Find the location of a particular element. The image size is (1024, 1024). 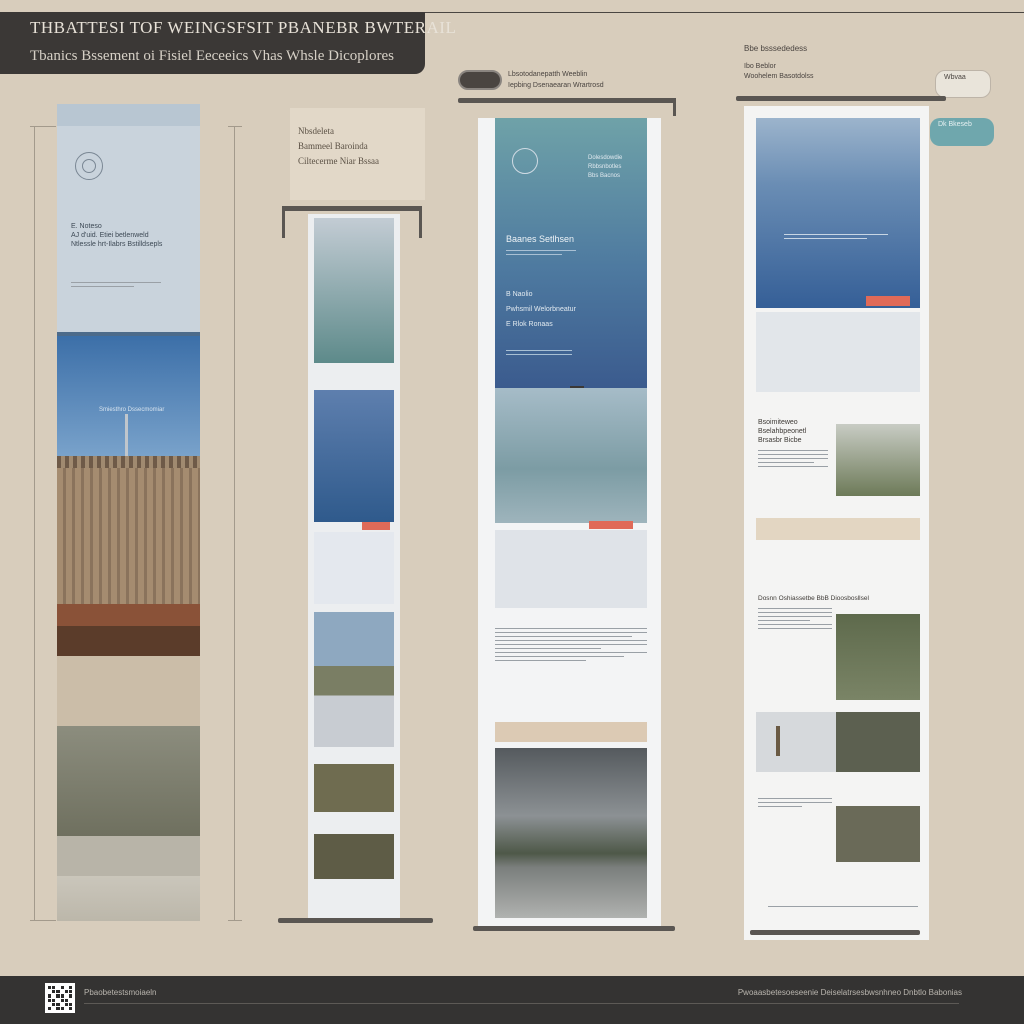

banner-bottom is located at coordinates (128, 898).